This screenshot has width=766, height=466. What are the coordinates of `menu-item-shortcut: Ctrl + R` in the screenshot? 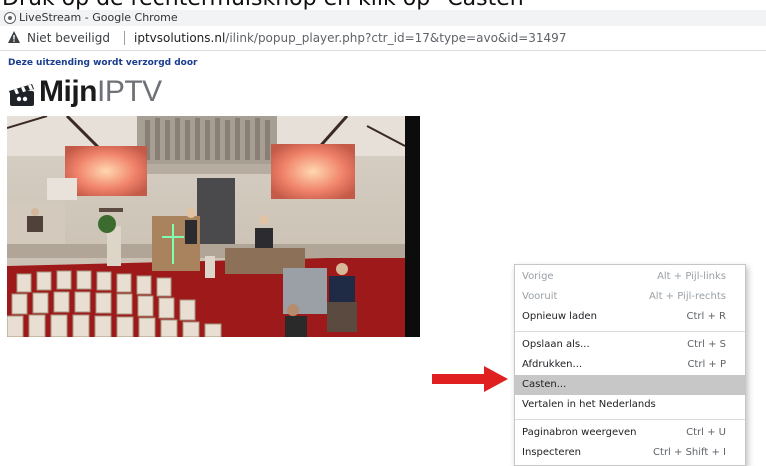 It's located at (706, 316).